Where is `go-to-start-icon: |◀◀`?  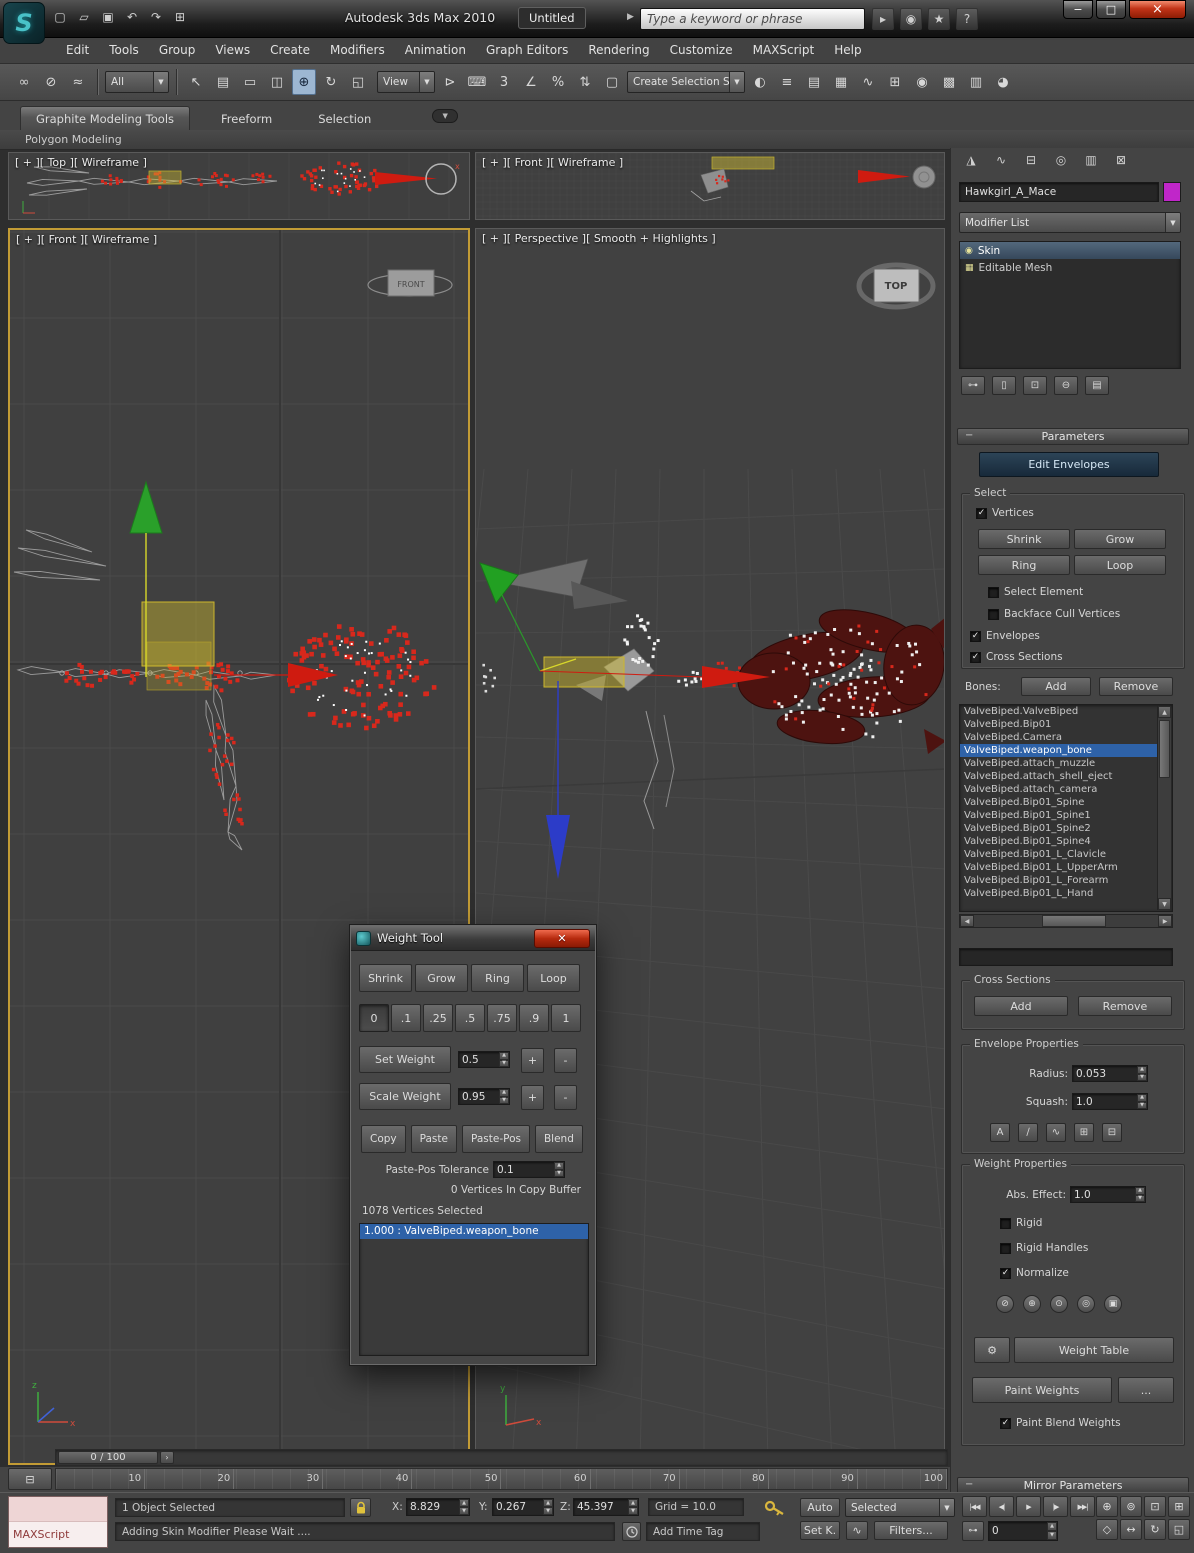
go-to-start-icon: |◀◀ is located at coordinates (974, 1506).